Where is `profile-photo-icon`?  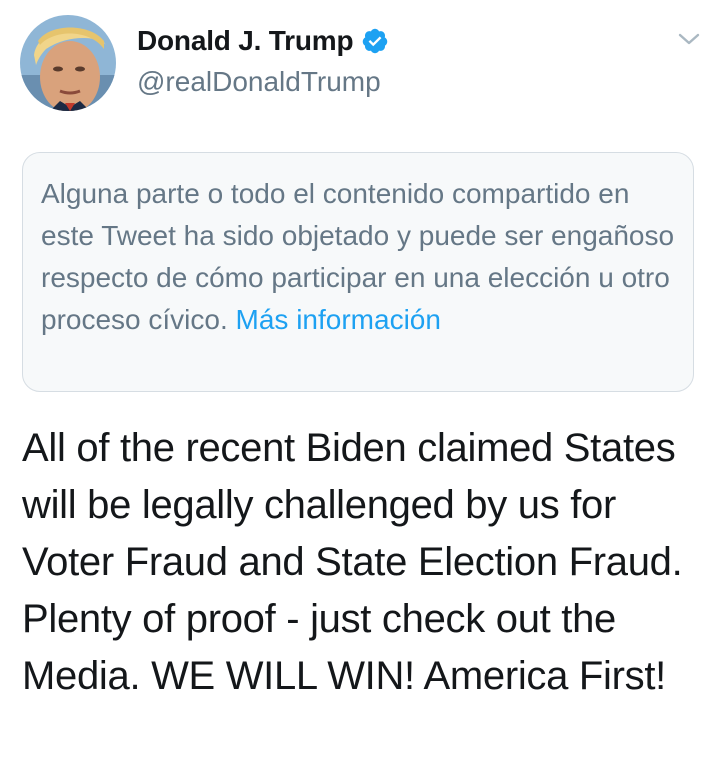
profile-photo-icon is located at coordinates (68, 63).